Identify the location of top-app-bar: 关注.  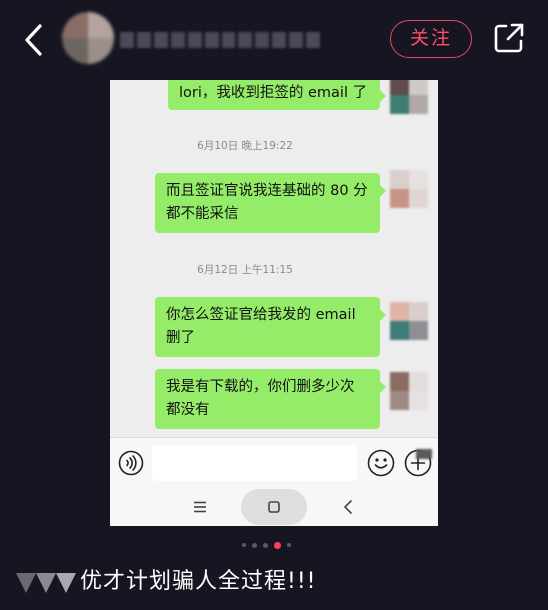
(274, 39).